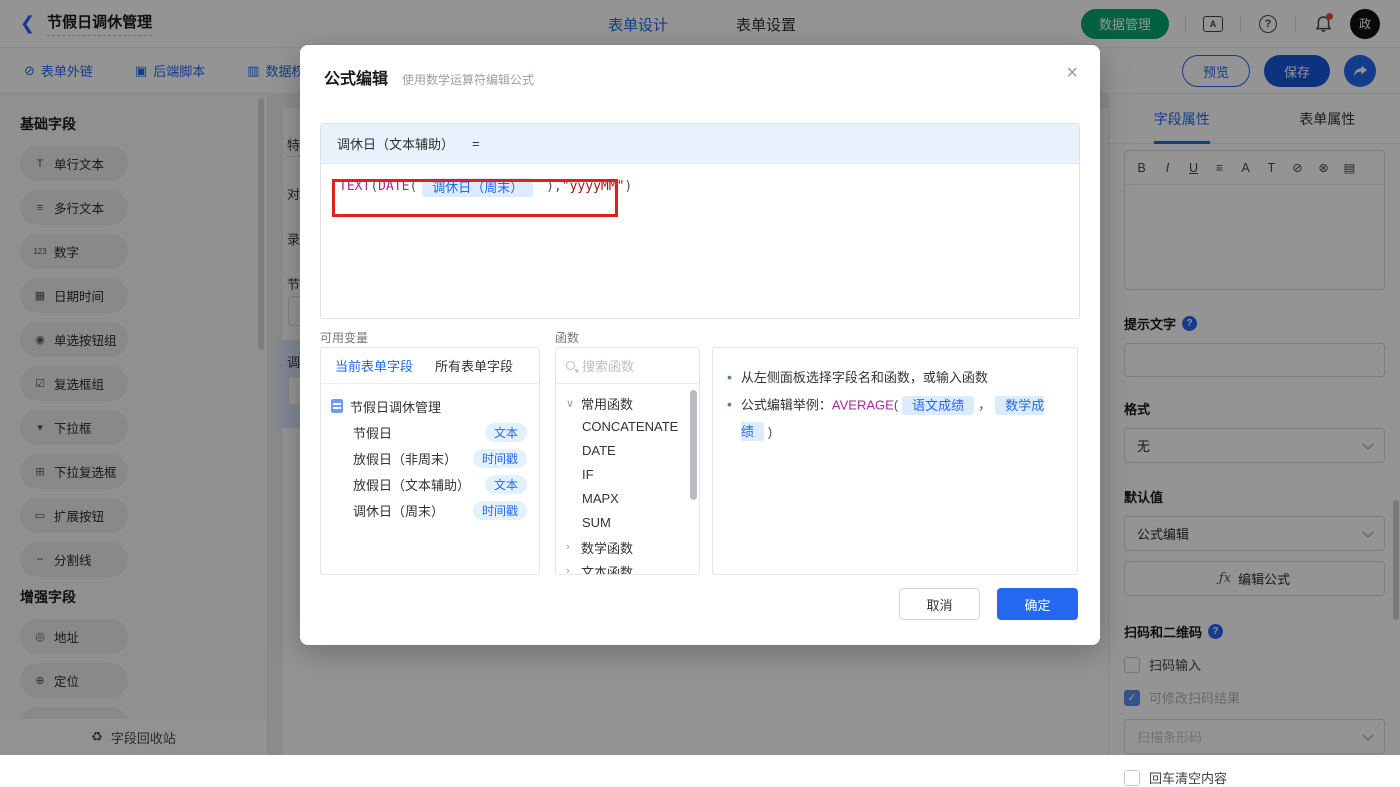 Image resolution: width=1400 pixels, height=787 pixels. Describe the element at coordinates (693, 445) in the screenshot. I see `function-list-scrollbar` at that location.